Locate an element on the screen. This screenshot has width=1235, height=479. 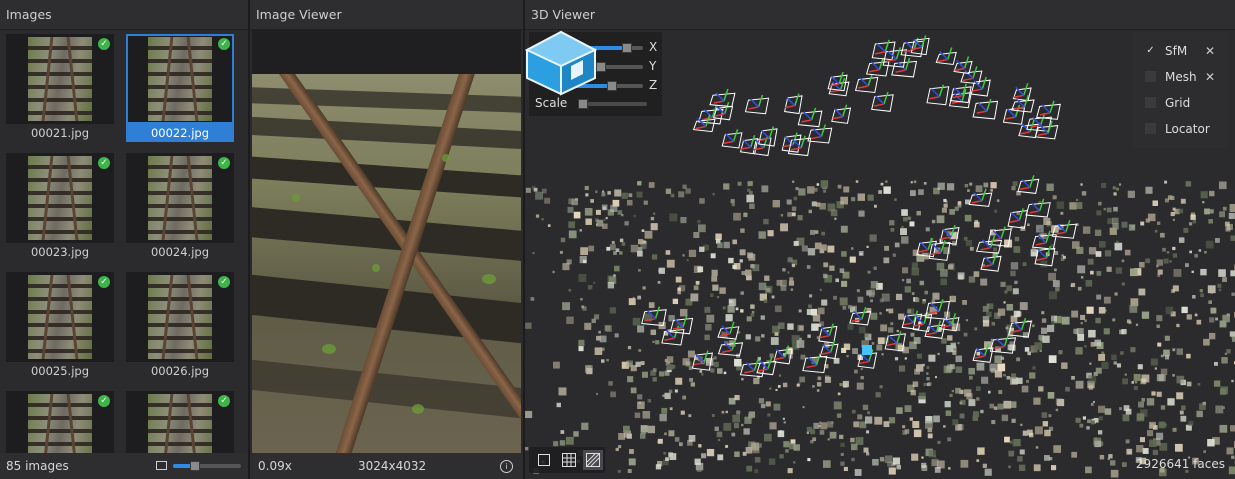
layer-2: Grid is located at coordinates (1181, 103).